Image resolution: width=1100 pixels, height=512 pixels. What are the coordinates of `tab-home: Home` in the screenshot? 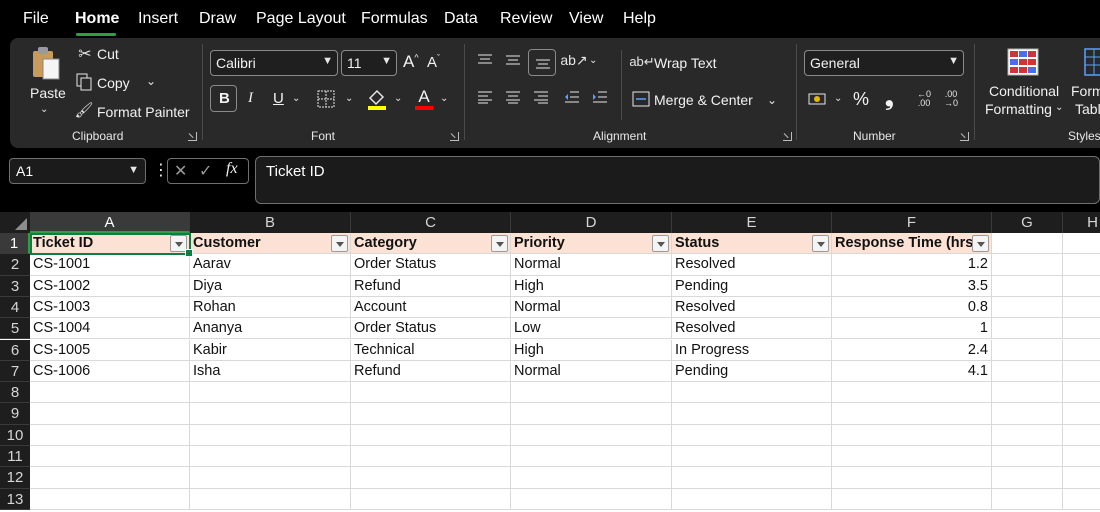 It's located at (97, 19).